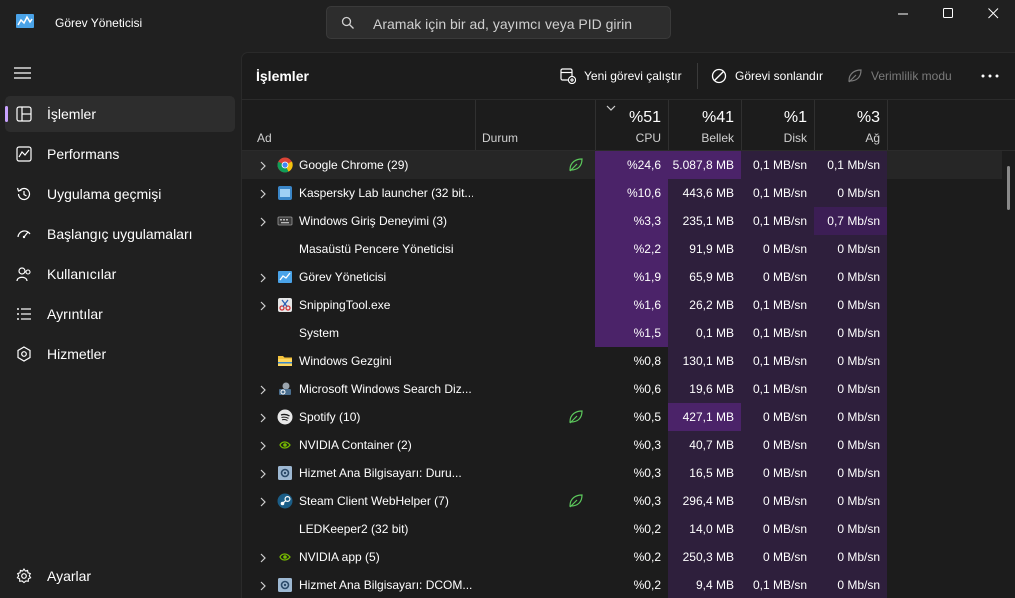 The width and height of the screenshot is (1015, 598). Describe the element at coordinates (868, 117) in the screenshot. I see `network-total-percent: %3` at that location.